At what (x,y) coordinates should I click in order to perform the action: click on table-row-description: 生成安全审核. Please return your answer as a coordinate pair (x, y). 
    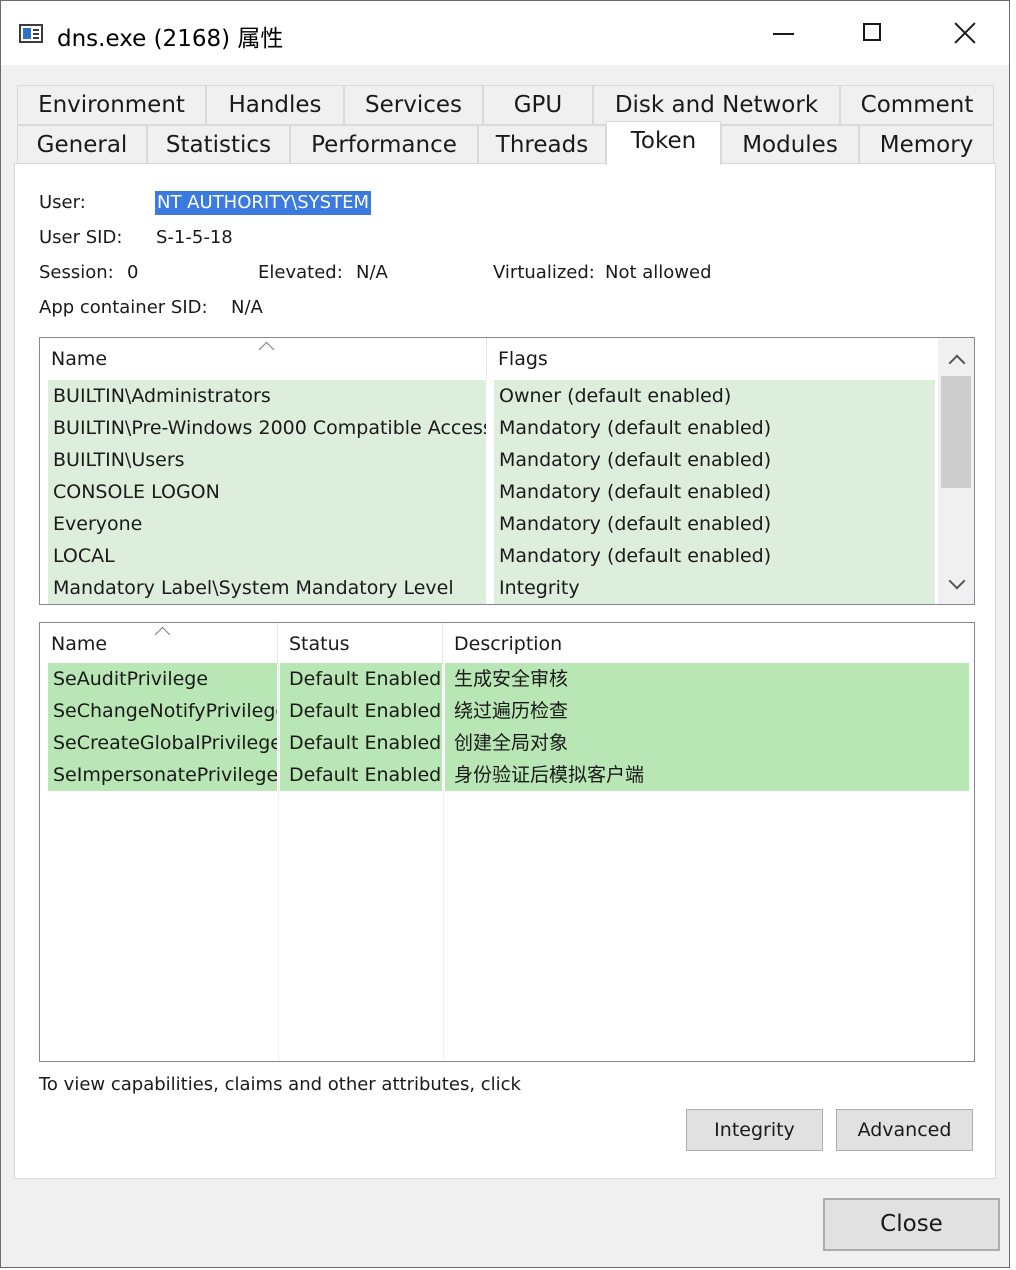
    Looking at the image, I should click on (707, 679).